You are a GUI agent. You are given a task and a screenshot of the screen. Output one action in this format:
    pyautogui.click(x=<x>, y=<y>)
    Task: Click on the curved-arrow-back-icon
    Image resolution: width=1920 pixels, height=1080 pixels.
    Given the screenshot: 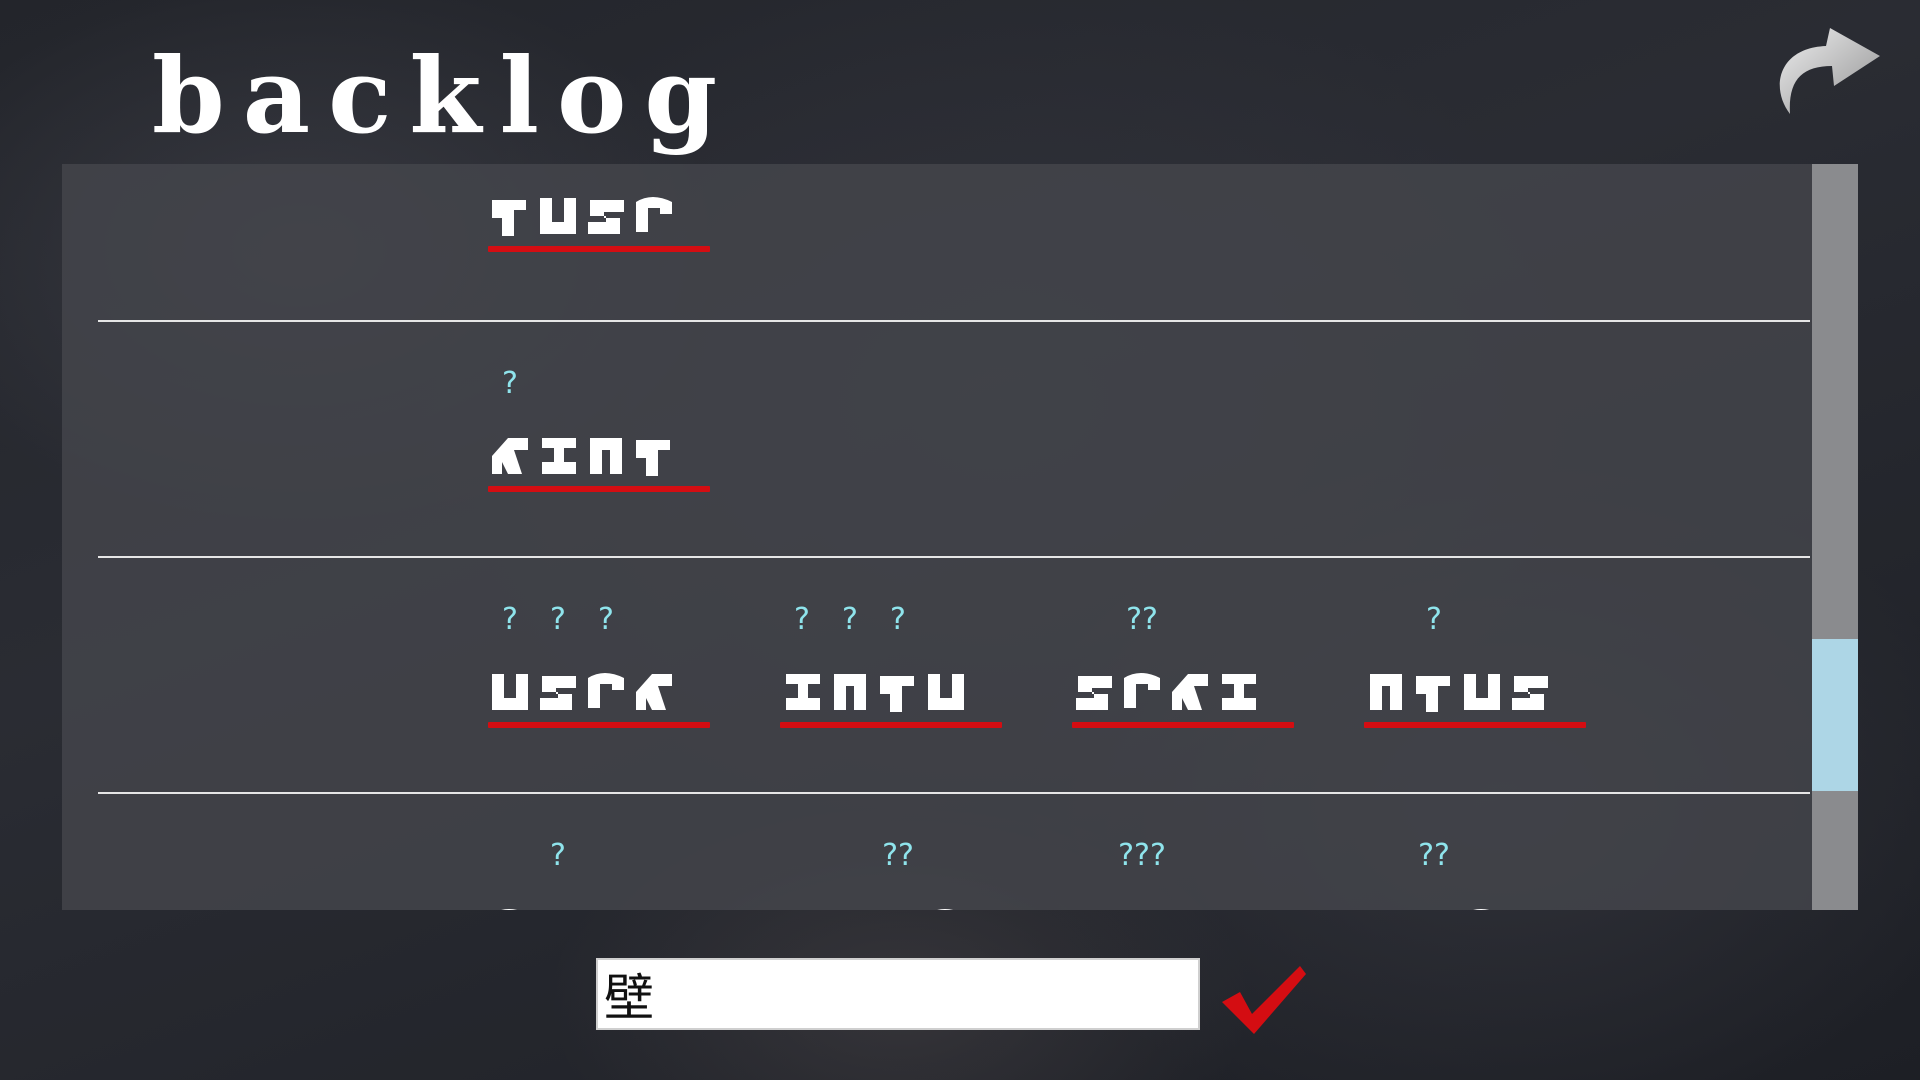 What is the action you would take?
    pyautogui.click(x=1829, y=71)
    